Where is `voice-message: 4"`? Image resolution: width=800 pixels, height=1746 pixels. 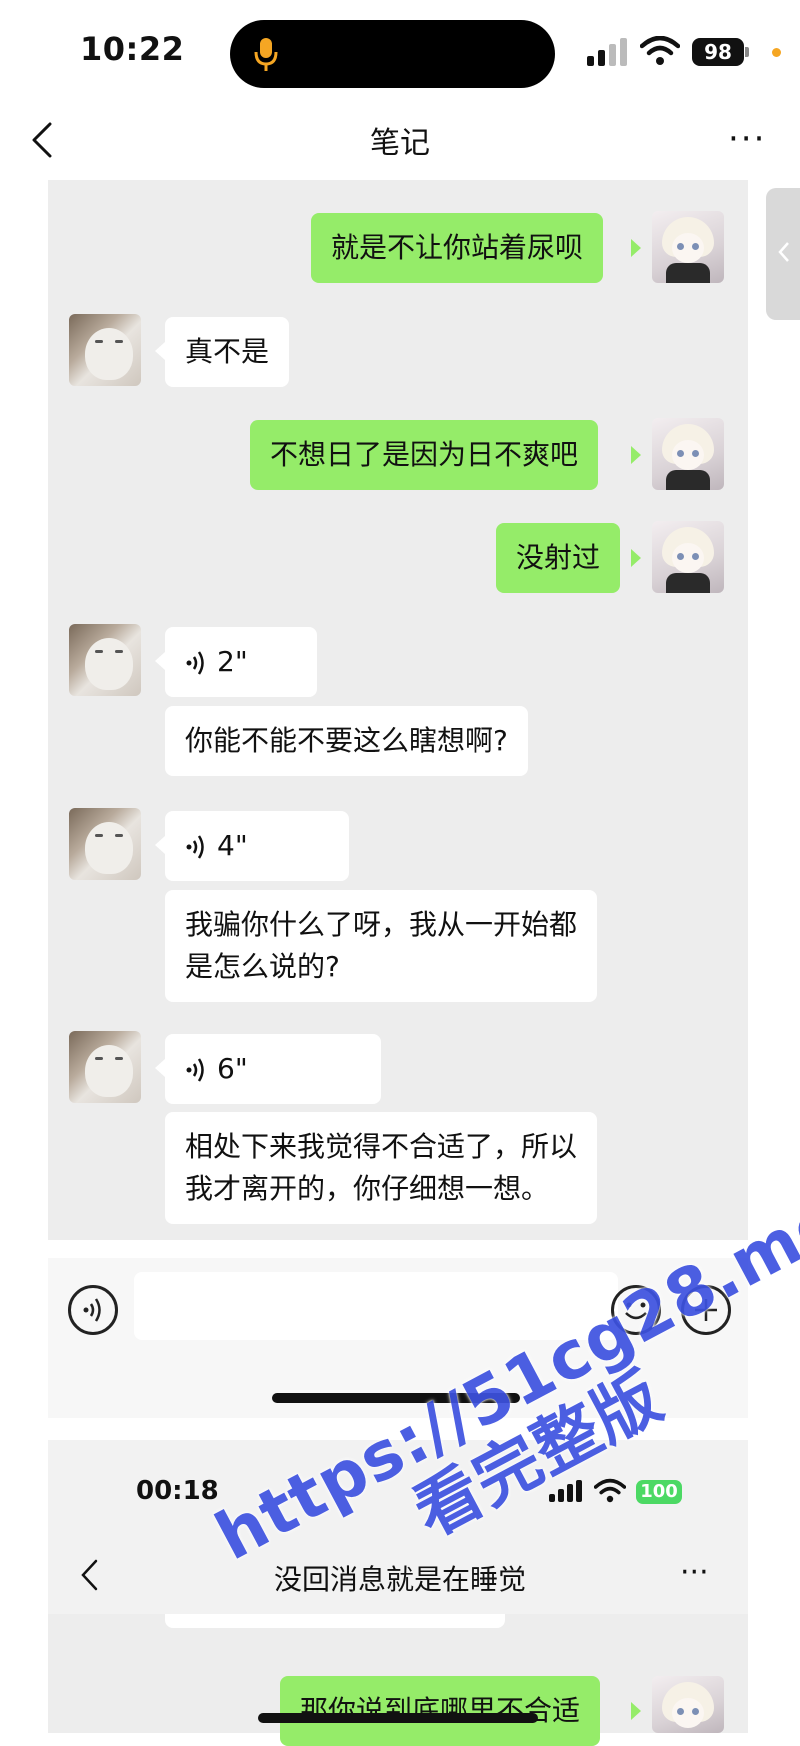 voice-message: 4" is located at coordinates (257, 846).